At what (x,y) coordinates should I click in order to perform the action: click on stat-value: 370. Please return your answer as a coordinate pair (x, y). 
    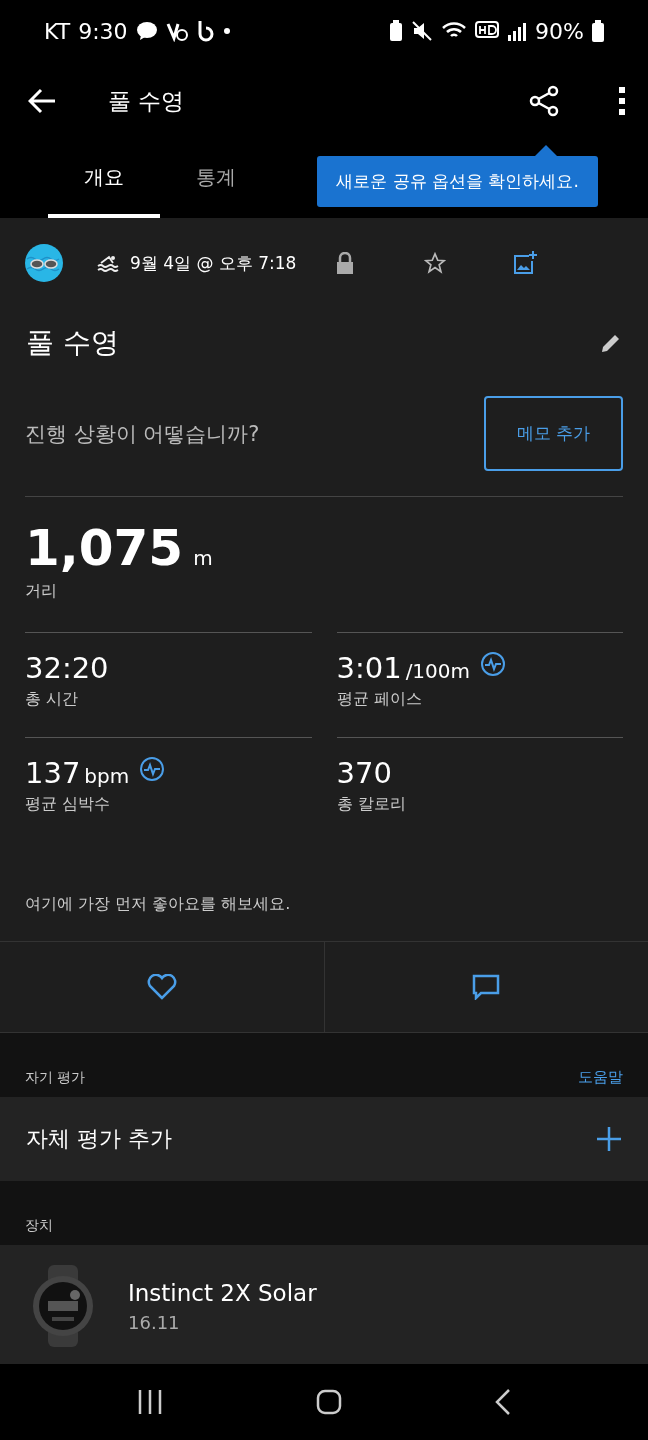
    Looking at the image, I should click on (364, 773).